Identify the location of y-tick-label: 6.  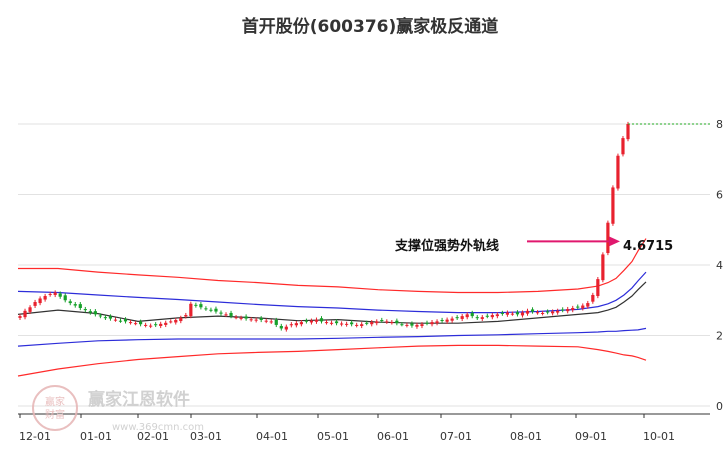
(719, 195).